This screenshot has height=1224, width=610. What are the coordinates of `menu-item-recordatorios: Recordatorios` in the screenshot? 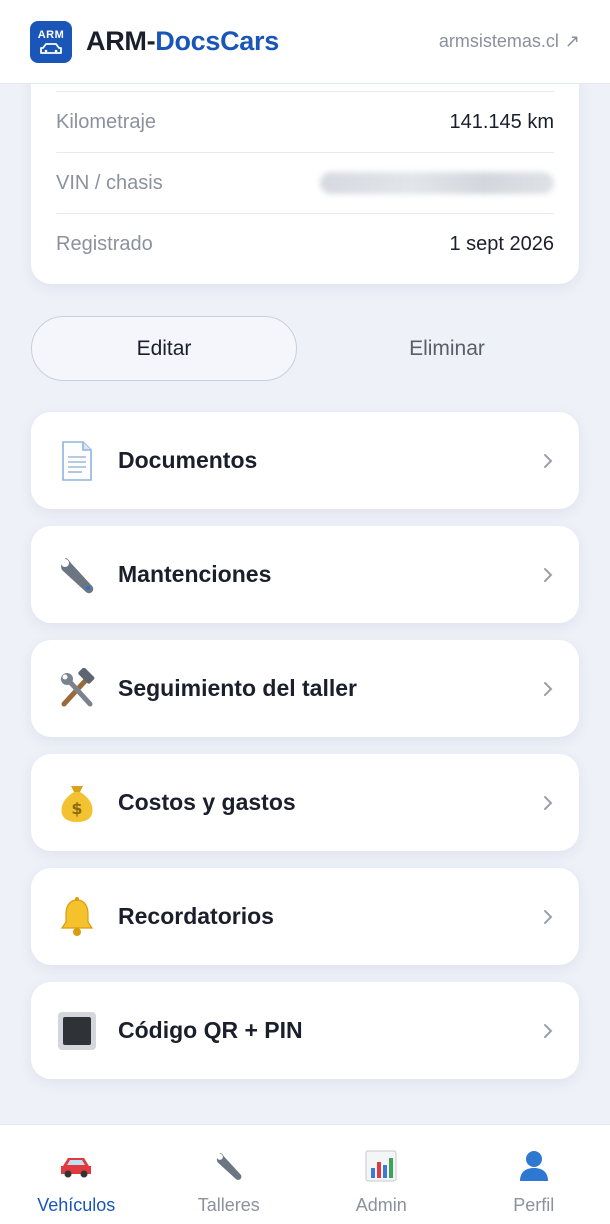 It's located at (305, 916).